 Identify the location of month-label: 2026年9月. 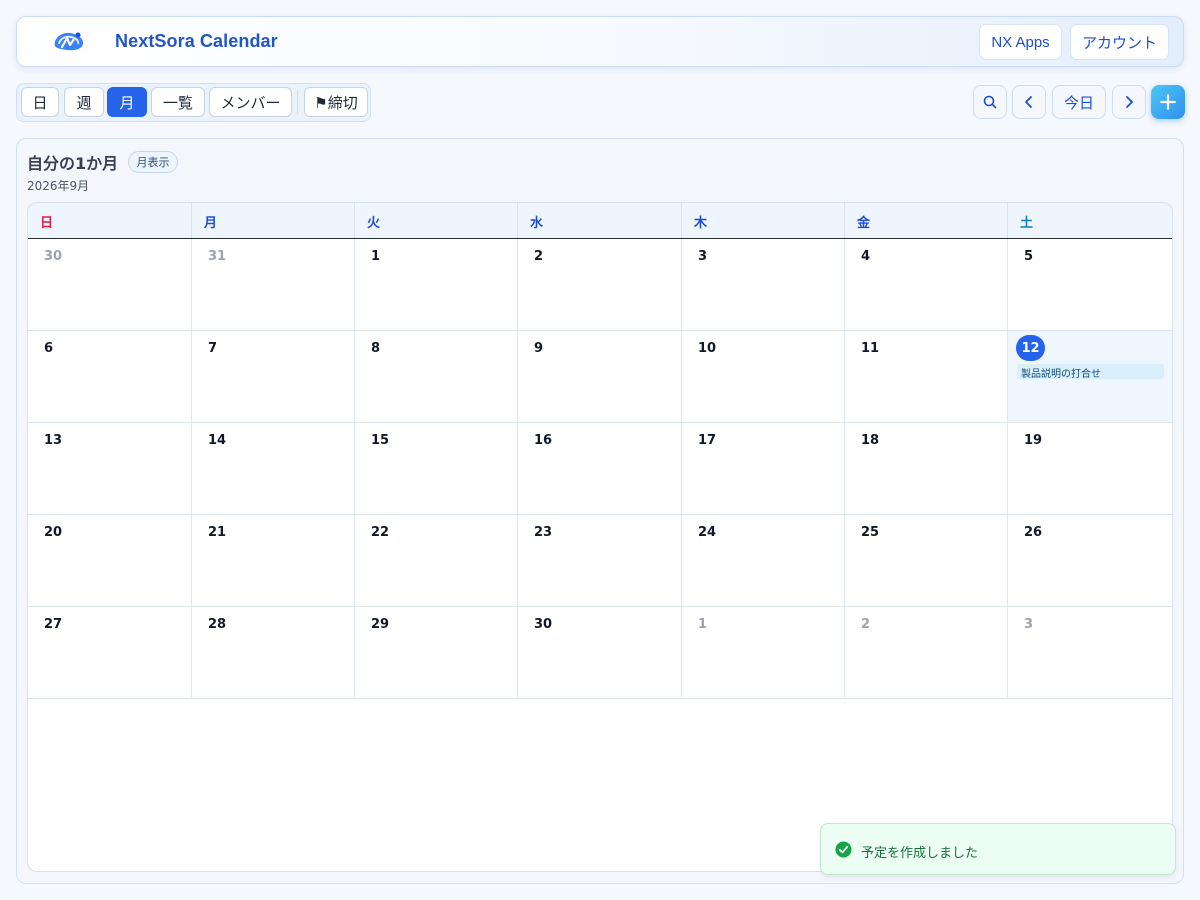
(58, 186).